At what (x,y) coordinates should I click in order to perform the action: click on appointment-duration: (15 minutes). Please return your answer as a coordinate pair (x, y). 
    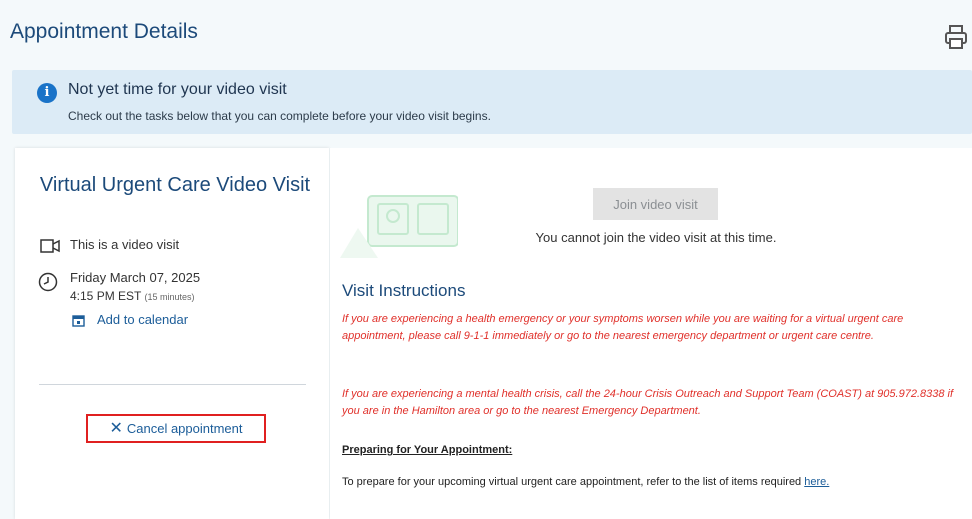
    Looking at the image, I should click on (169, 297).